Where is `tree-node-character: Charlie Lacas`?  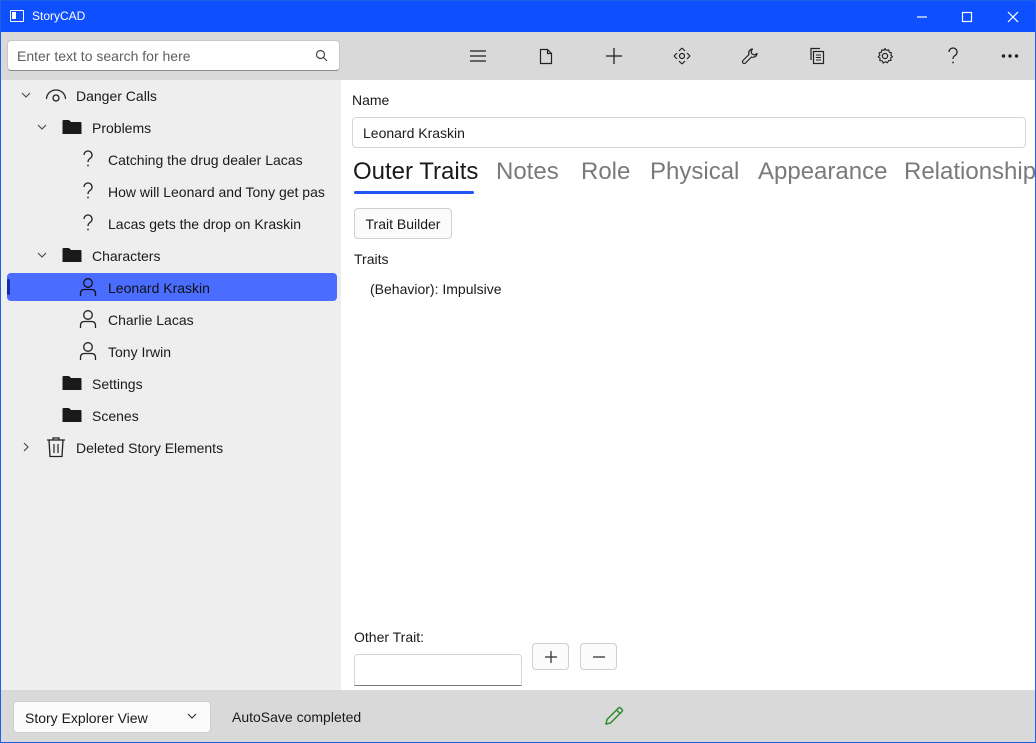 tree-node-character: Charlie Lacas is located at coordinates (172, 319).